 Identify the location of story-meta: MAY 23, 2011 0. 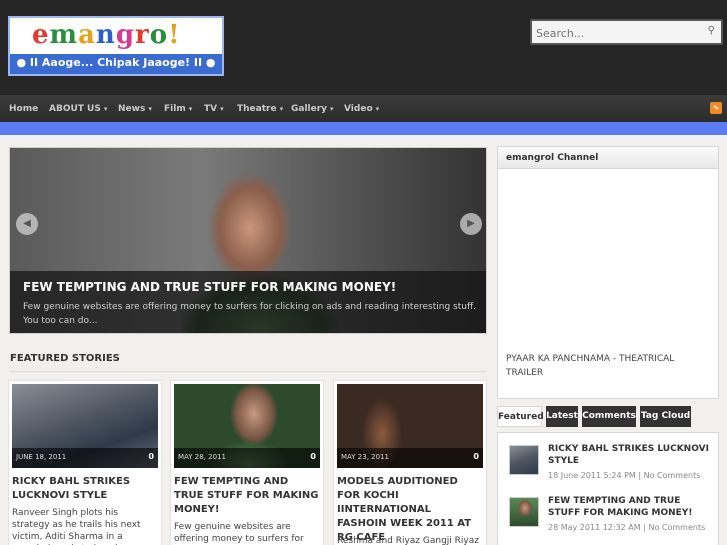
(410, 458).